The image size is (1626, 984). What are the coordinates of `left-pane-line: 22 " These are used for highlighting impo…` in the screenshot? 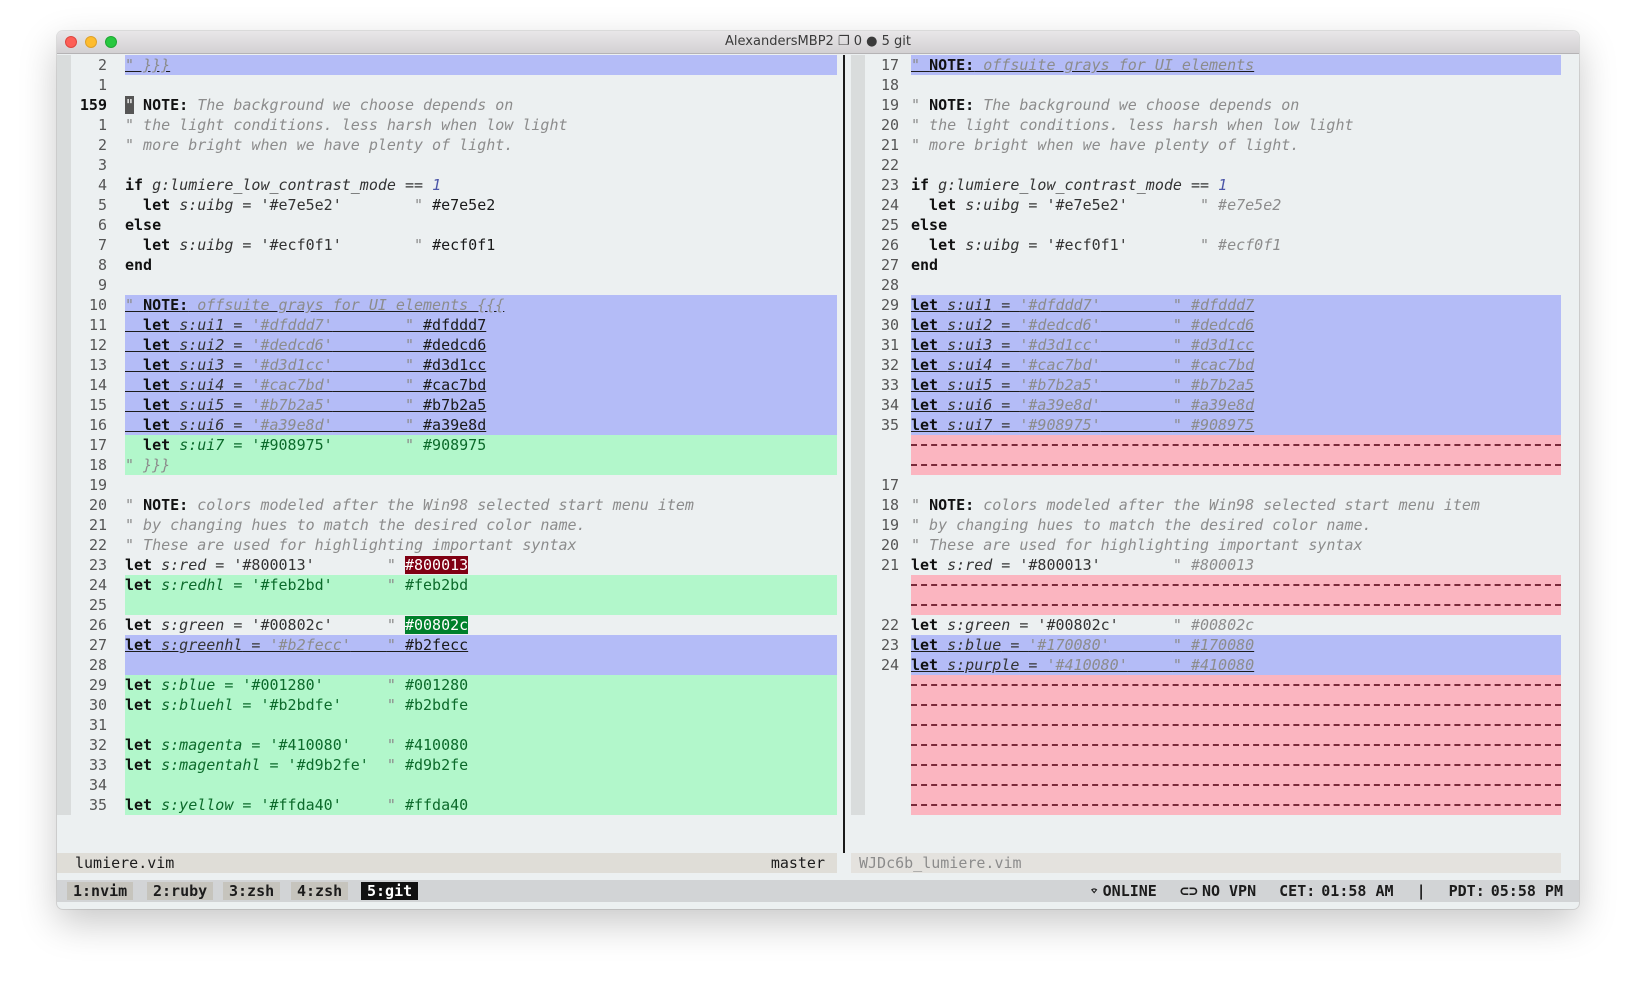 It's located at (447, 545).